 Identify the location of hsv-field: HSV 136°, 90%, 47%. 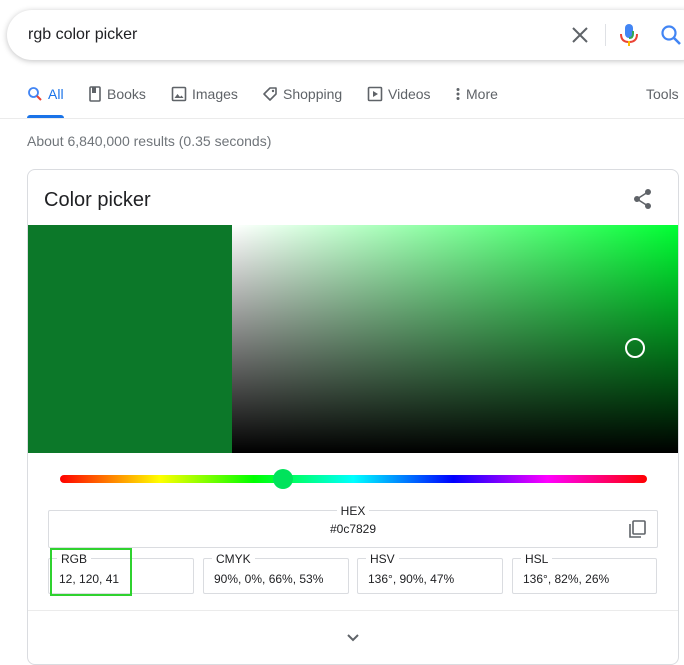
(430, 573).